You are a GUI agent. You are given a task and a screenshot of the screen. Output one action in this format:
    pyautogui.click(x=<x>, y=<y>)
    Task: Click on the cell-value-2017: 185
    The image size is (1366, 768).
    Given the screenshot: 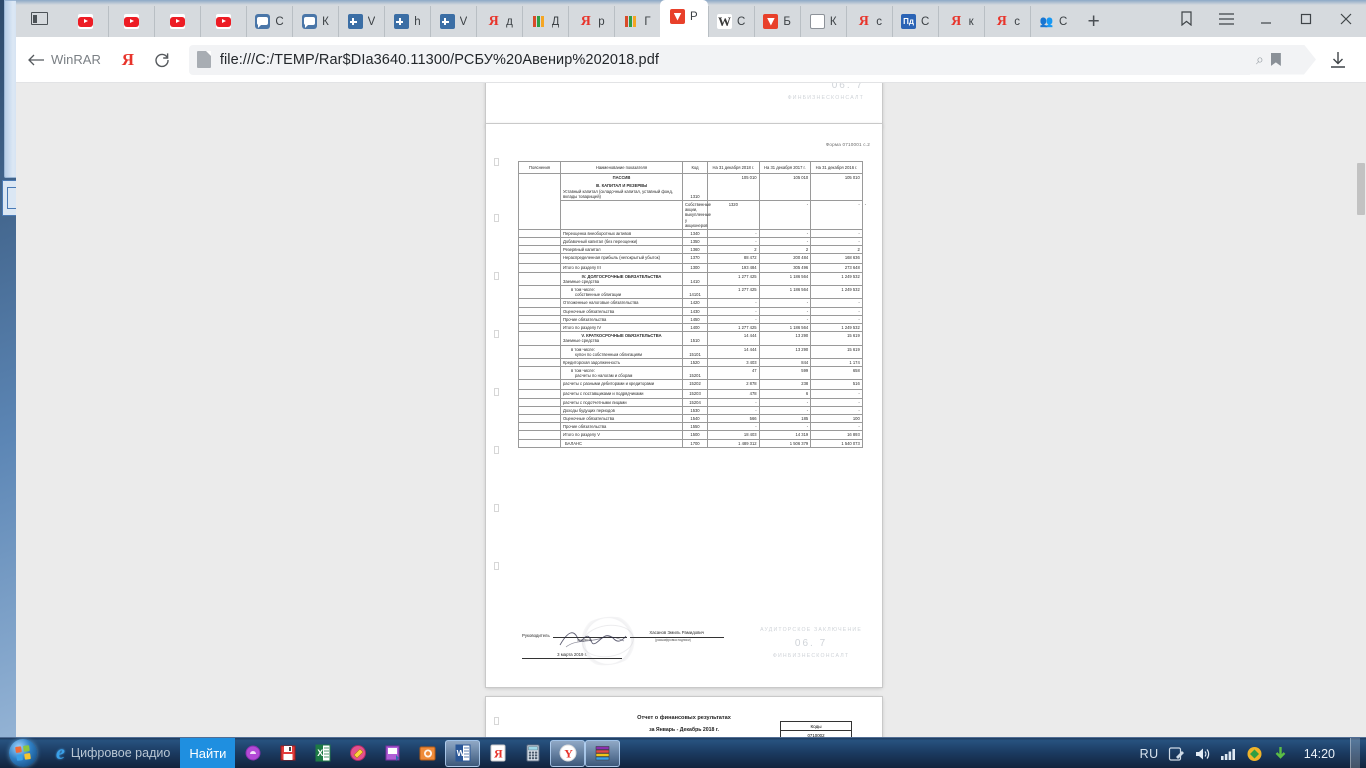 What is the action you would take?
    pyautogui.click(x=785, y=418)
    